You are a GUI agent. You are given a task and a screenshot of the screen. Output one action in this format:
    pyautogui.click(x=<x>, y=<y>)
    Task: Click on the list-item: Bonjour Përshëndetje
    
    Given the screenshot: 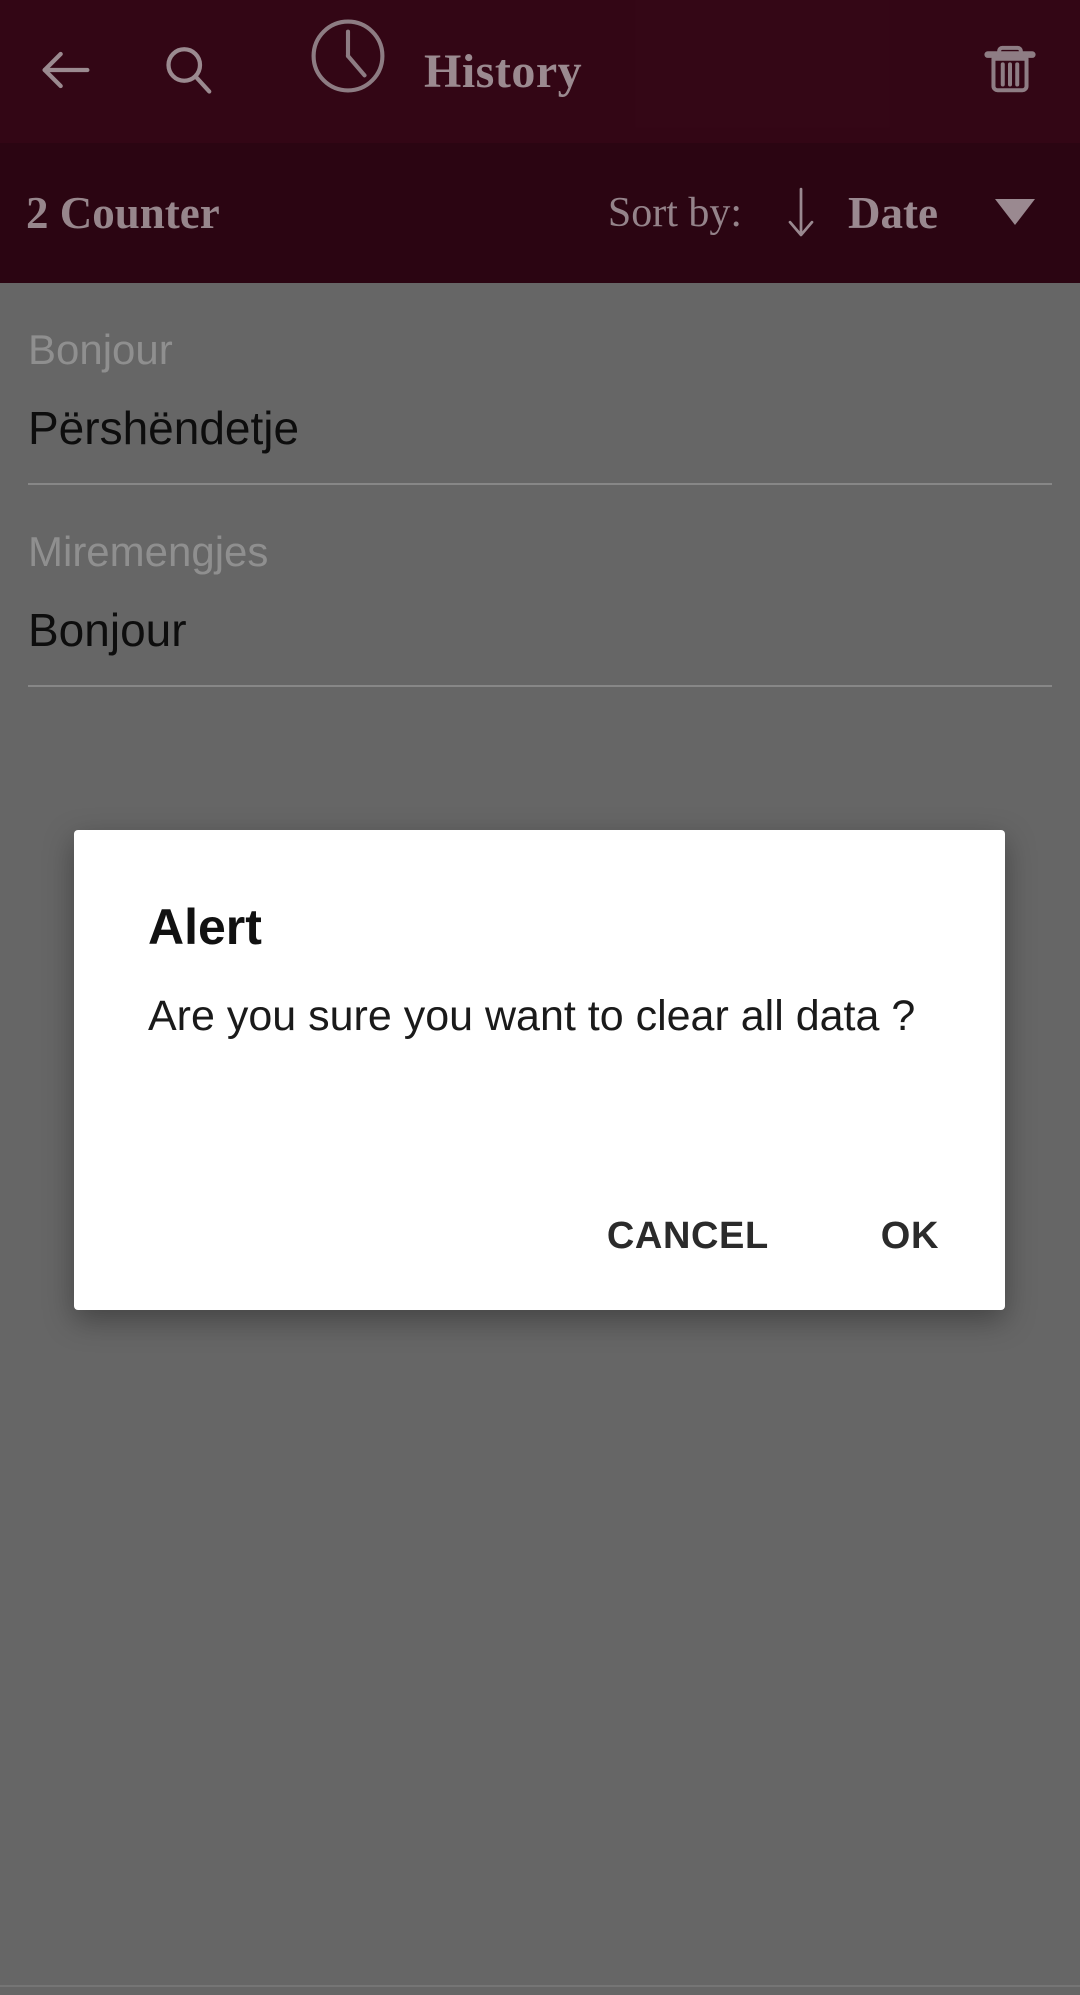 What is the action you would take?
    pyautogui.click(x=540, y=383)
    